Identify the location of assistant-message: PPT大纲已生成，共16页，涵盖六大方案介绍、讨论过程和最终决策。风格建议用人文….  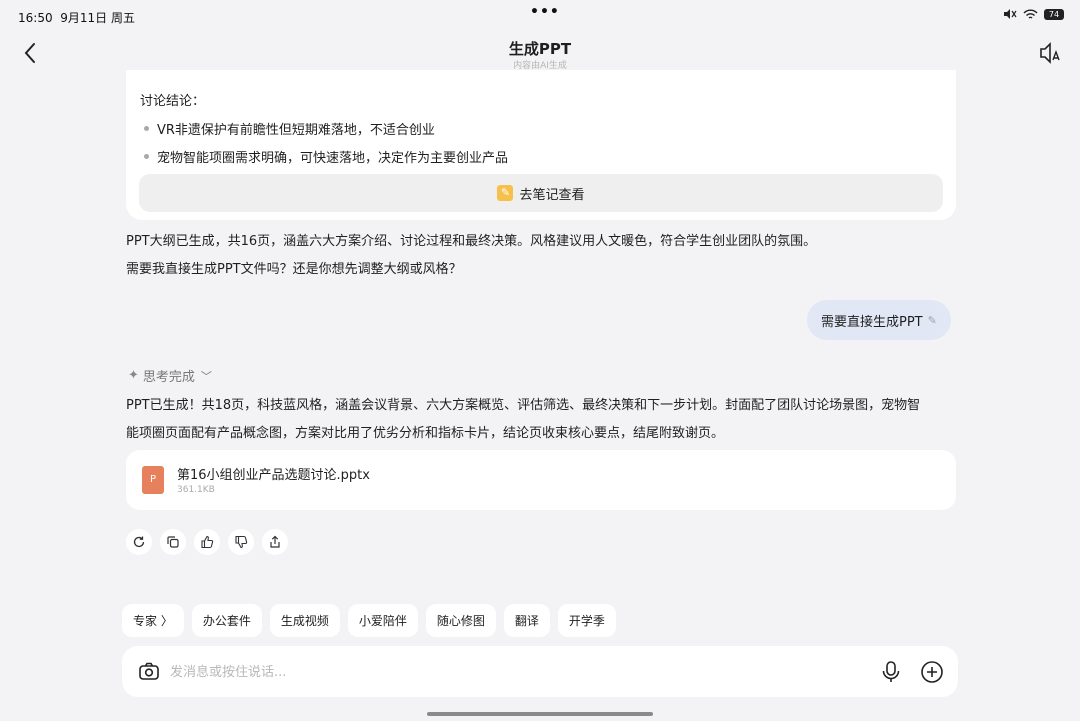
(471, 255).